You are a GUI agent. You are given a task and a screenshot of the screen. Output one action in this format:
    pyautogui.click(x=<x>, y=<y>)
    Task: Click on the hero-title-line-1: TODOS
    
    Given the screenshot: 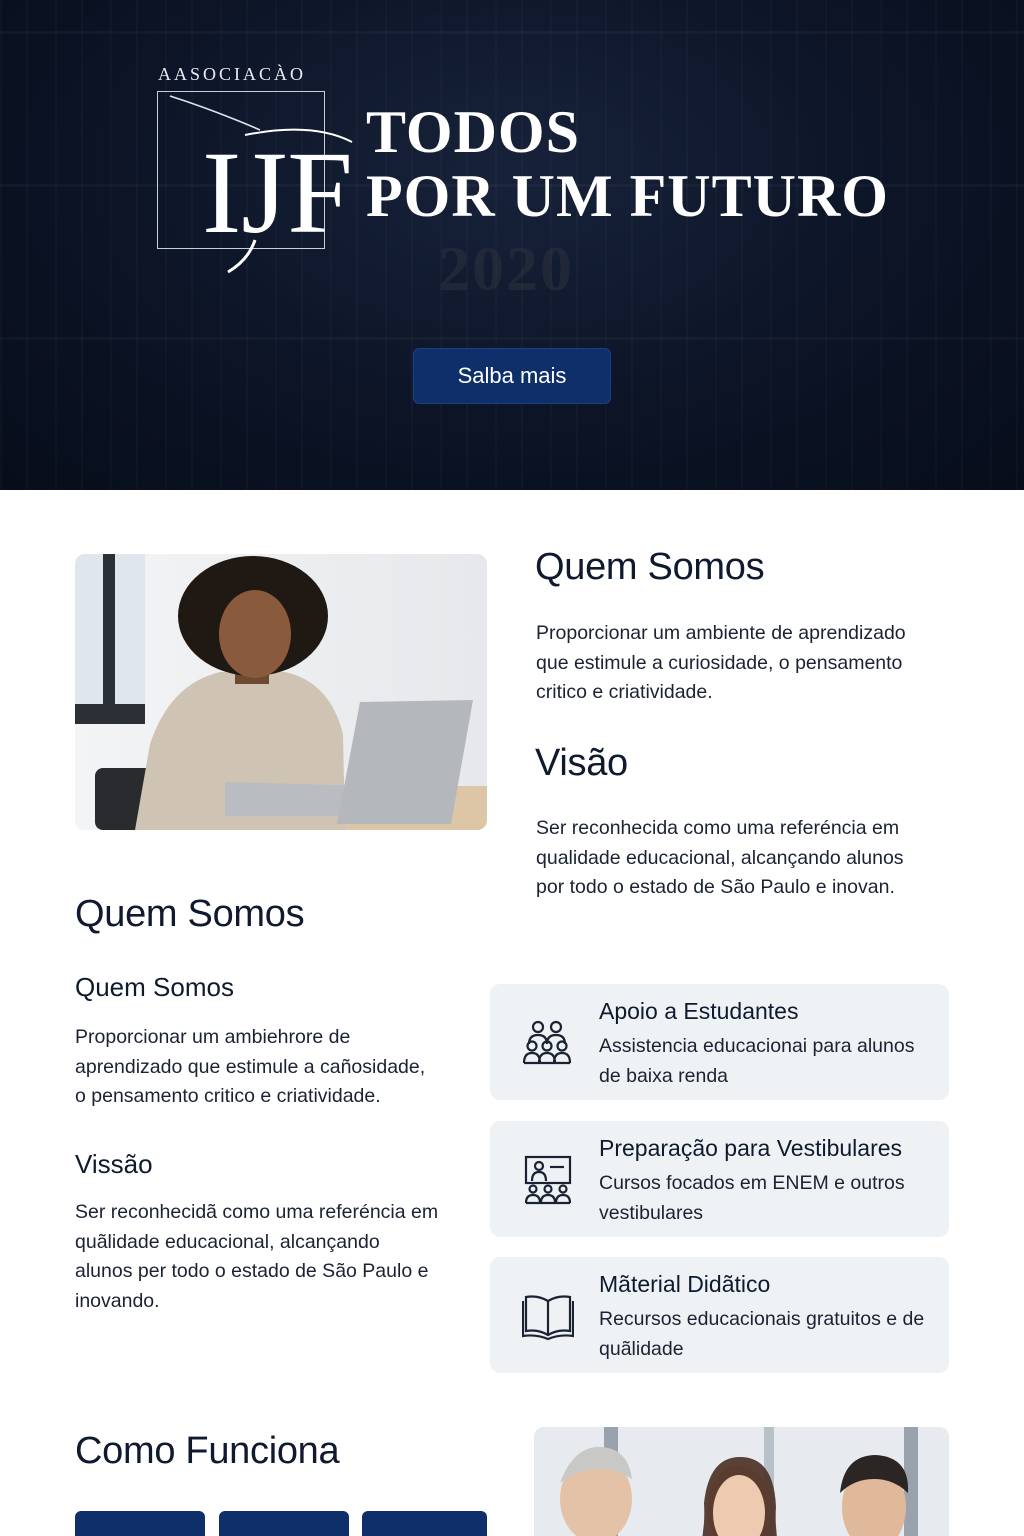 What is the action you would take?
    pyautogui.click(x=473, y=132)
    